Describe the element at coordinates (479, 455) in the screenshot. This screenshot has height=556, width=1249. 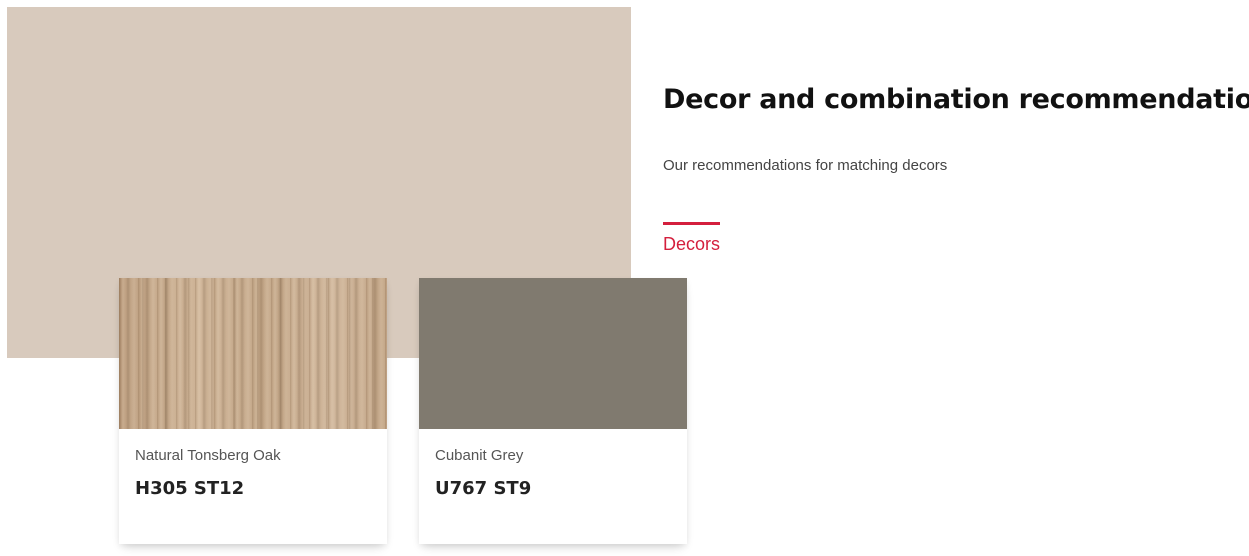
I see `decor-name: Cubanit Grey` at that location.